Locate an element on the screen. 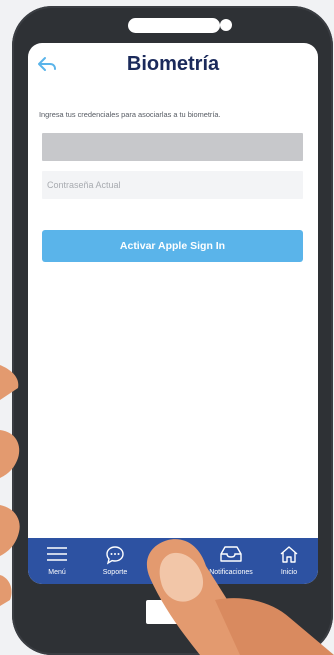  tab-menu: Menú is located at coordinates (57, 561).